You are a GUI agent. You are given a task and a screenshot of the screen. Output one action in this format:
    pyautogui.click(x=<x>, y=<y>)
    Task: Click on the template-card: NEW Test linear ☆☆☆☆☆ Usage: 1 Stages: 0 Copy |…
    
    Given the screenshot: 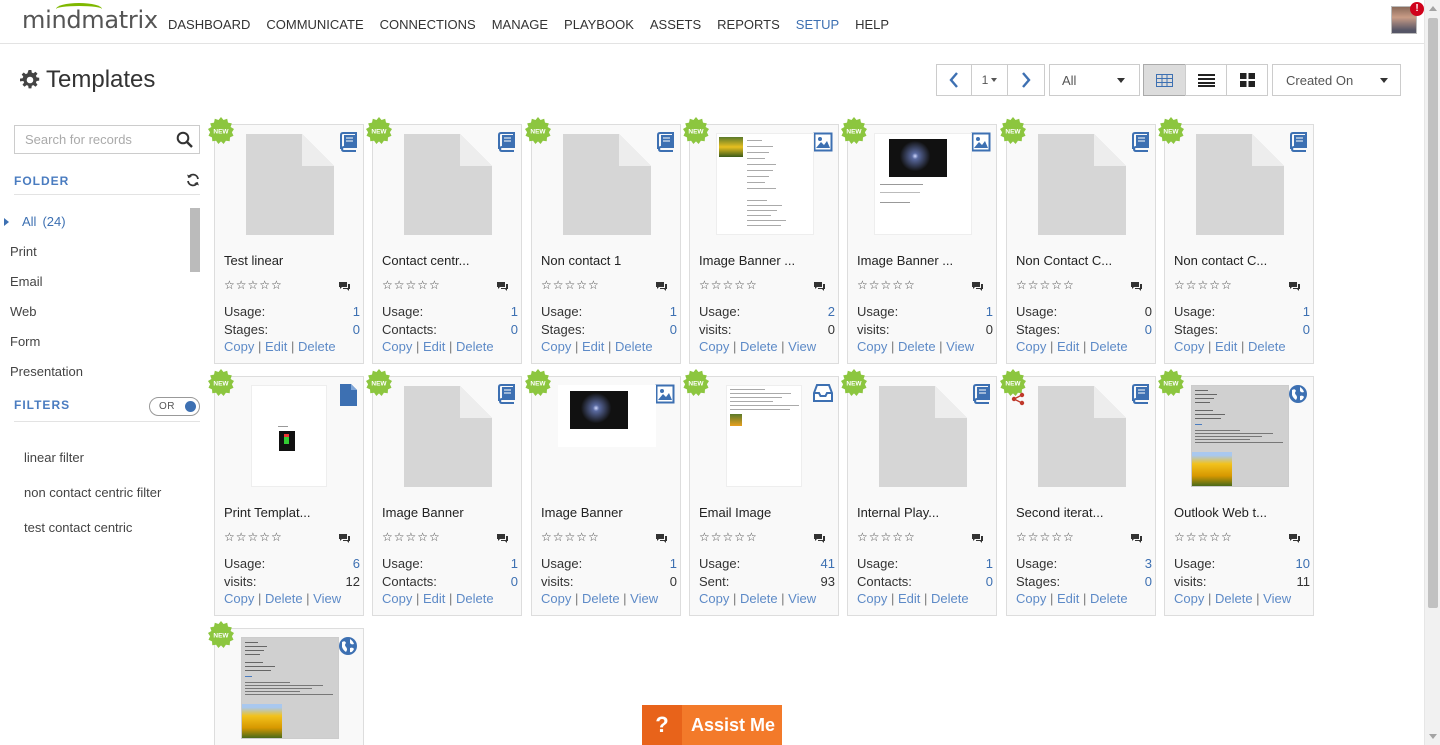 What is the action you would take?
    pyautogui.click(x=286, y=240)
    